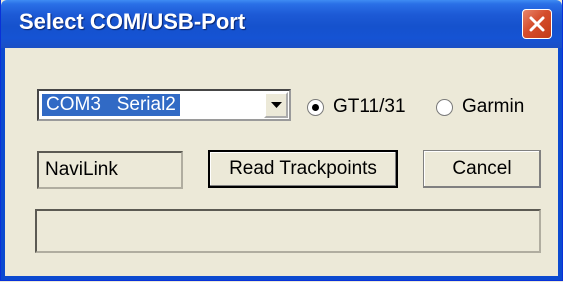  Describe the element at coordinates (288, 231) in the screenshot. I see `progress-bar` at that location.